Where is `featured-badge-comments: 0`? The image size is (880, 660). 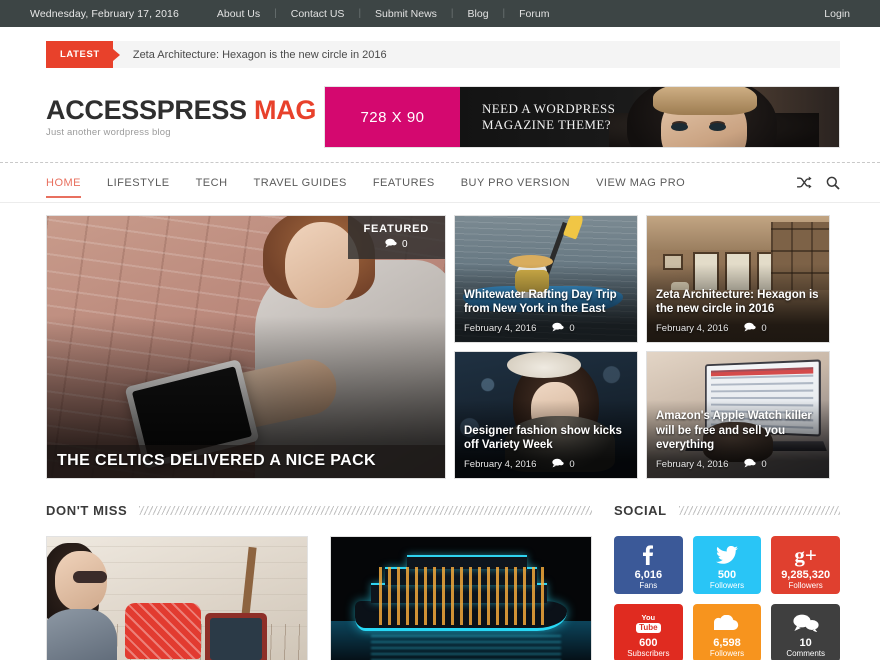 featured-badge-comments: 0 is located at coordinates (396, 244).